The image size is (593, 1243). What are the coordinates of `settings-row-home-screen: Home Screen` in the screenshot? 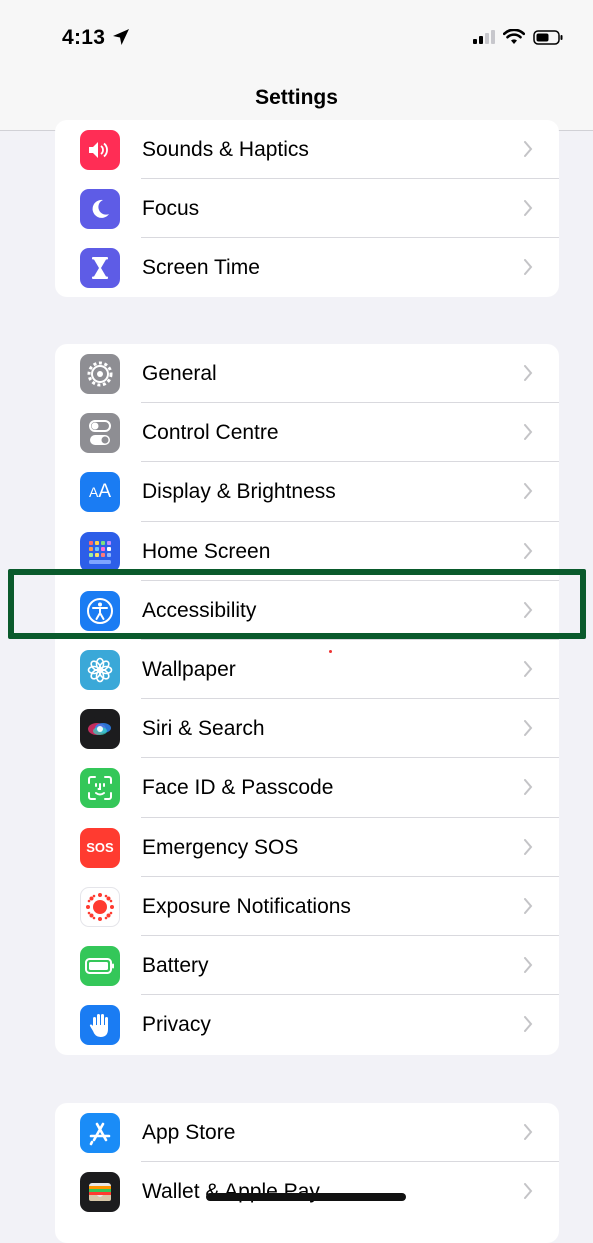 It's located at (307, 551).